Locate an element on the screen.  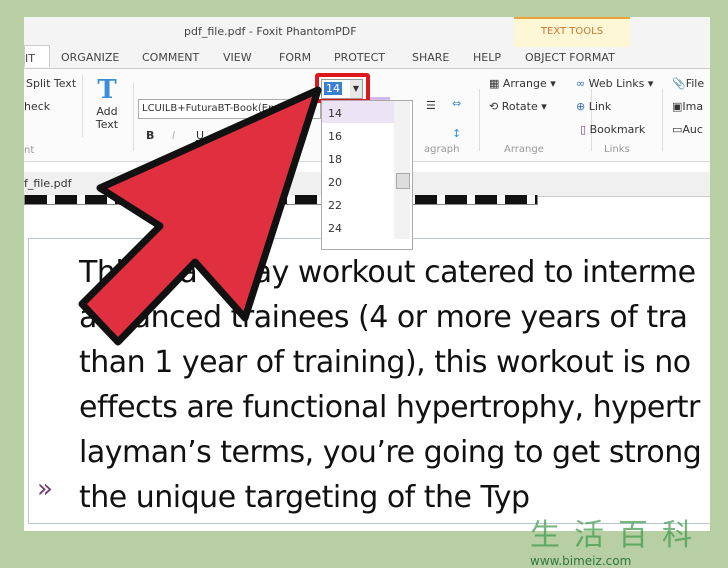
watermark-url: www.bimeiz.com is located at coordinates (581, 561).